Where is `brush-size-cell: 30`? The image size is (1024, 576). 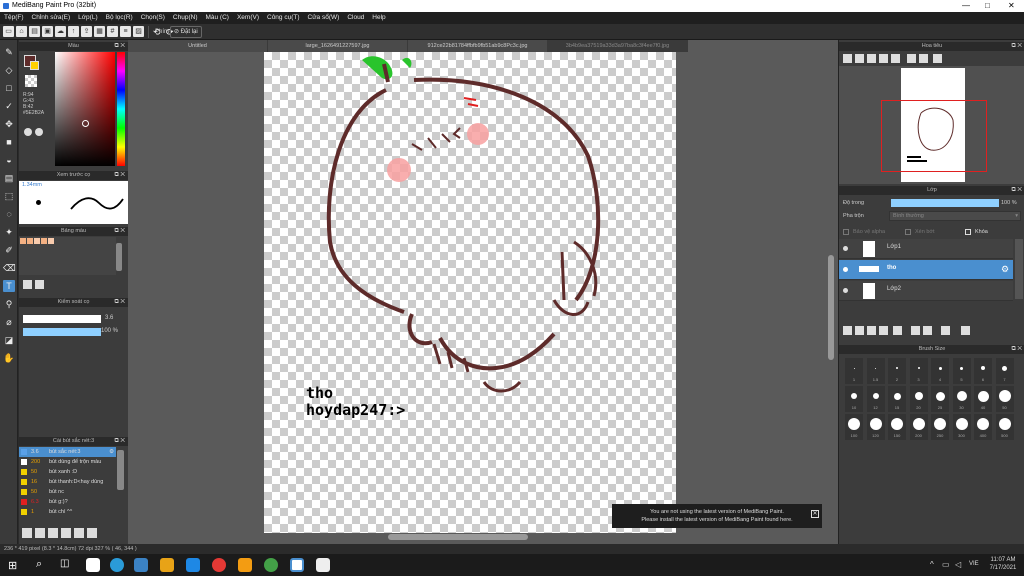
brush-size-cell: 30 is located at coordinates (961, 399).